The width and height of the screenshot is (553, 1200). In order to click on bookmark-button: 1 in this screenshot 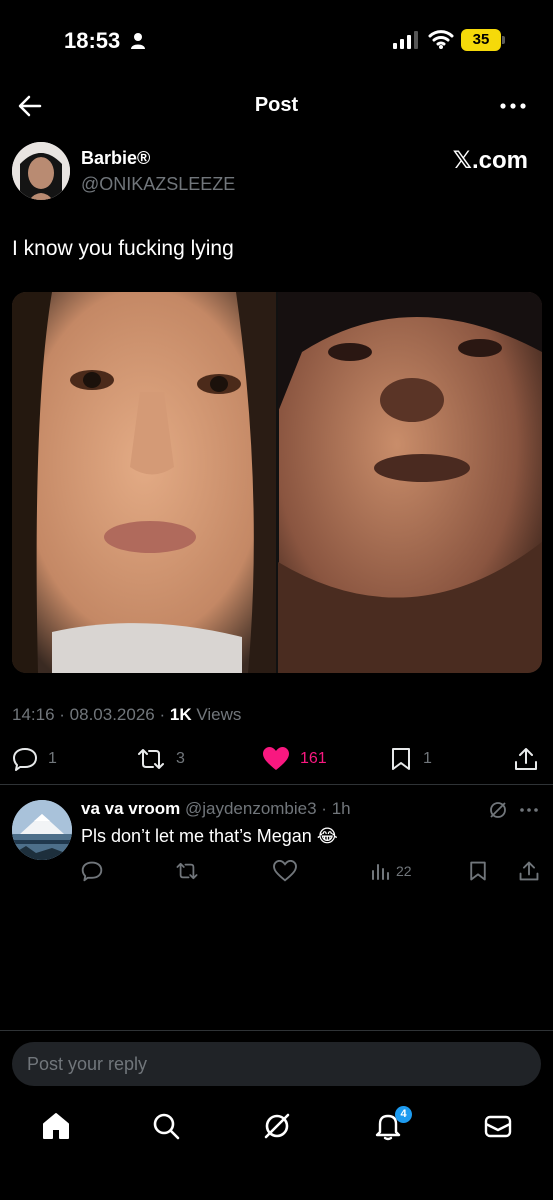, I will do `click(410, 759)`.